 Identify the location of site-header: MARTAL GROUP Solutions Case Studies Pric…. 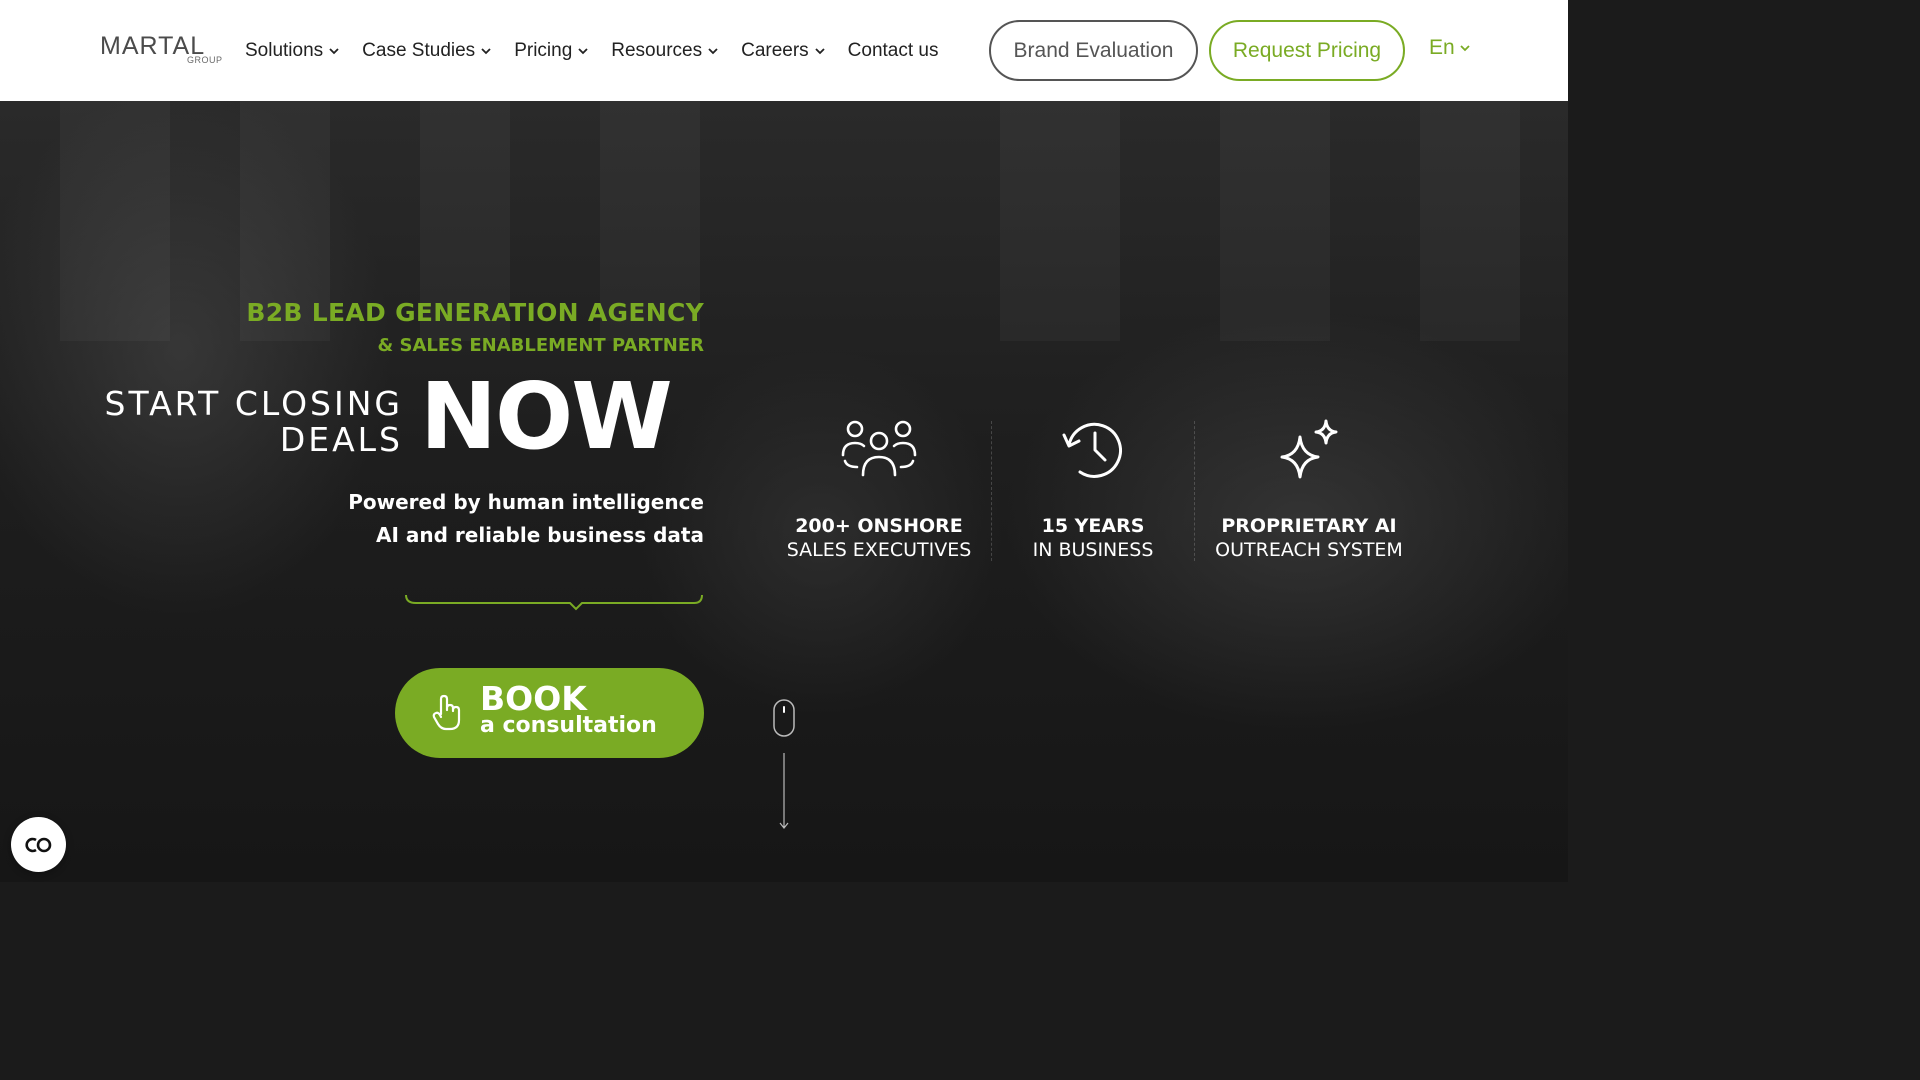
(784, 50).